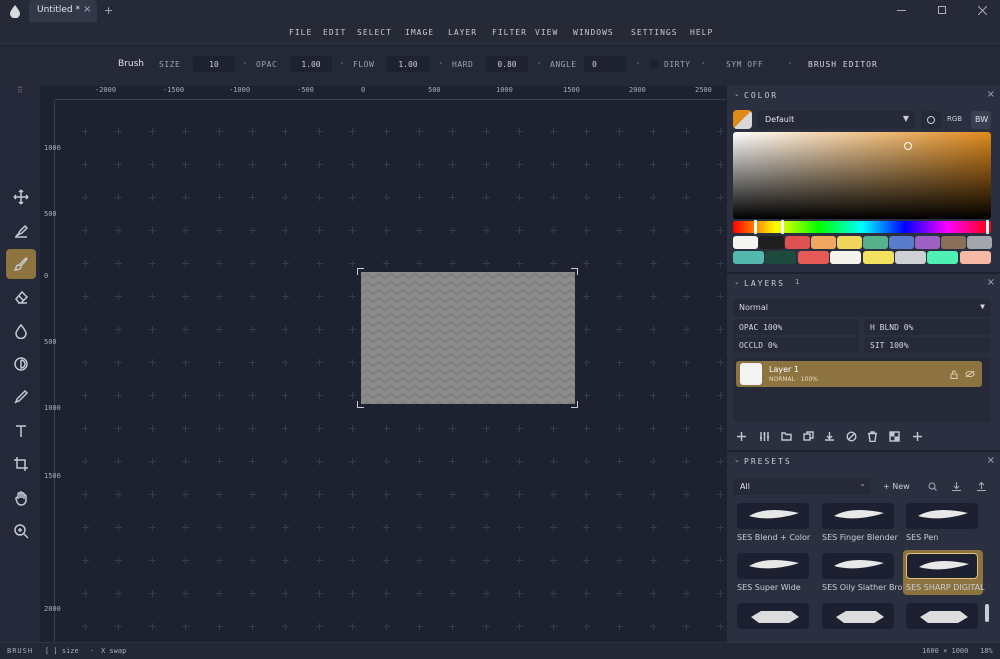 The width and height of the screenshot is (1000, 659). What do you see at coordinates (808, 436) in the screenshot?
I see `duplicate-layer-button` at bounding box center [808, 436].